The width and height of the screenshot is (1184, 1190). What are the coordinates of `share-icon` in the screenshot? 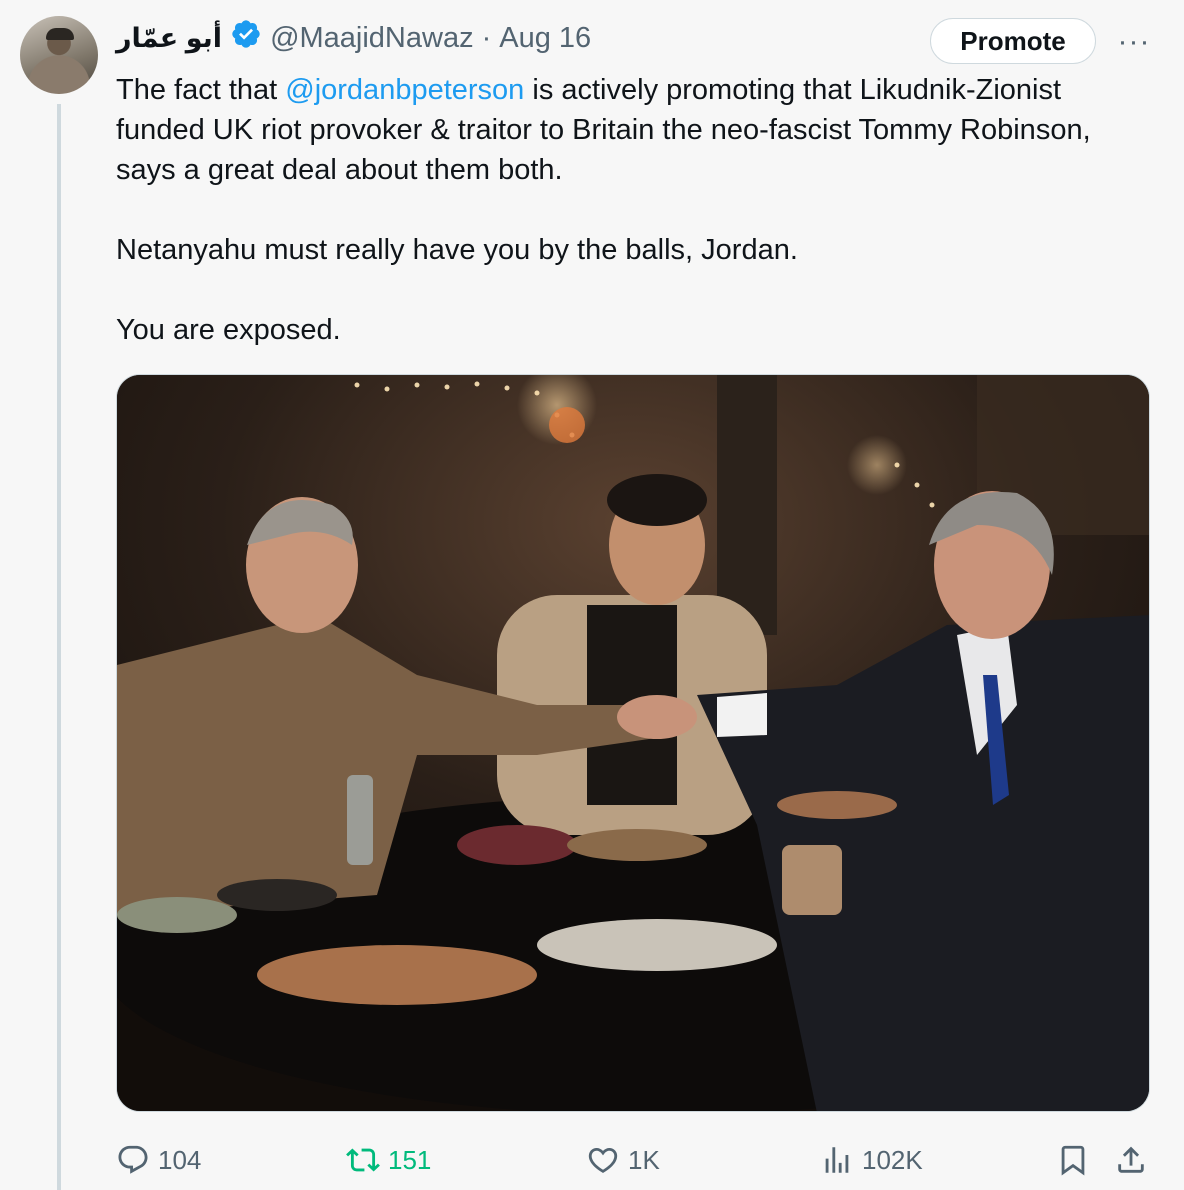 It's located at (1131, 1159).